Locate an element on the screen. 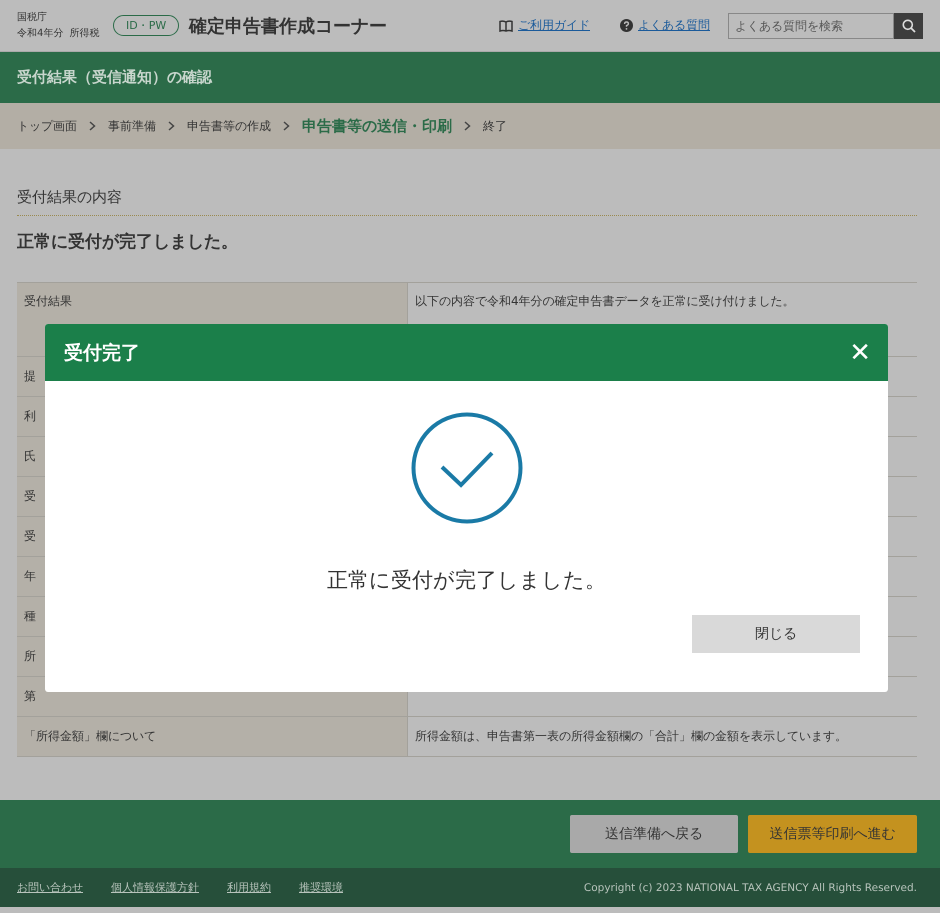  breadcrumb-step: 終了 is located at coordinates (495, 126).